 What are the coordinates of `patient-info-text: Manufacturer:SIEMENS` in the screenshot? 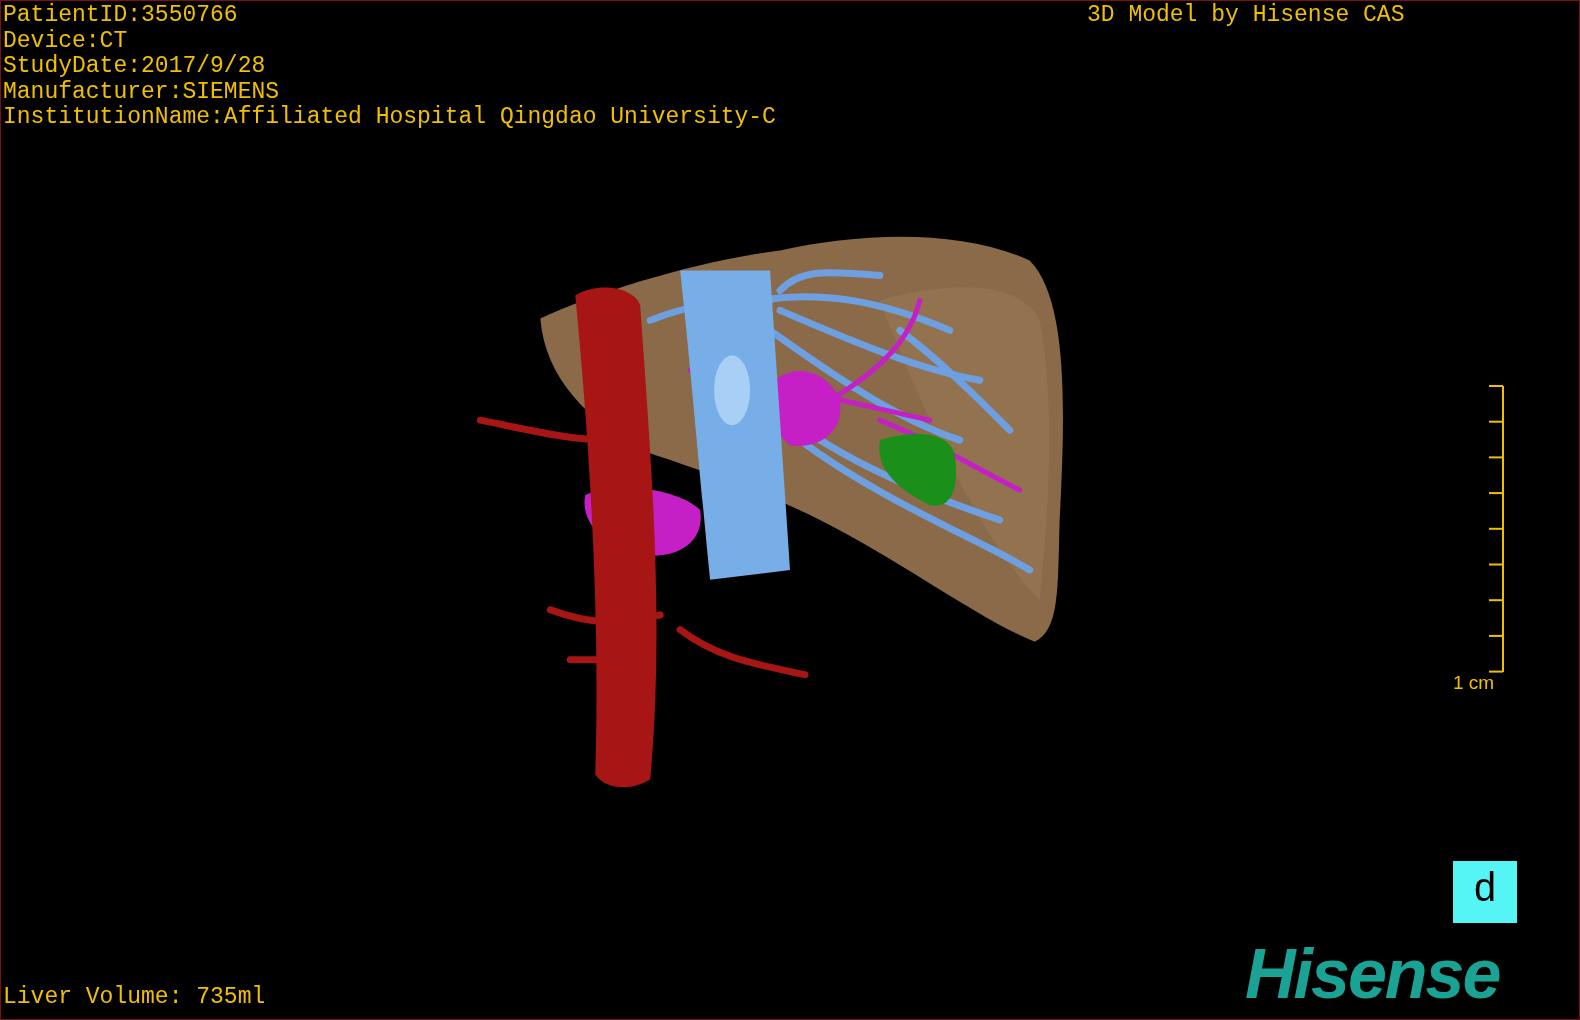 It's located at (142, 92).